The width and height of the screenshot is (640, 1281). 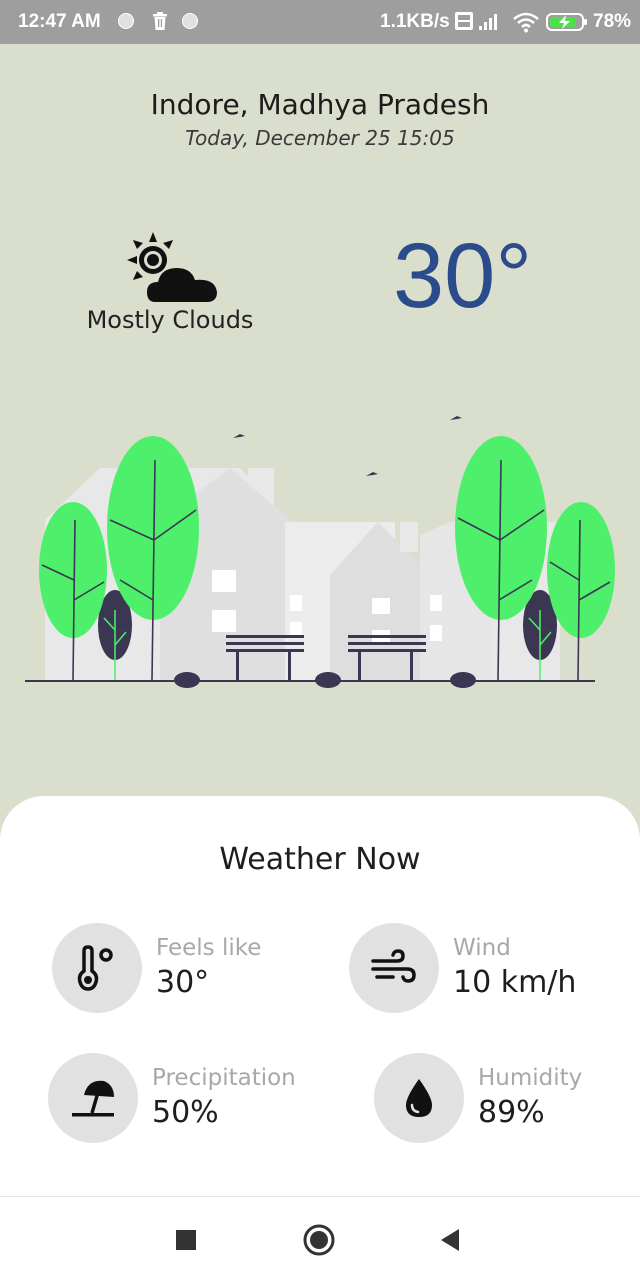 What do you see at coordinates (224, 1078) in the screenshot?
I see `stat-label: Precipitation` at bounding box center [224, 1078].